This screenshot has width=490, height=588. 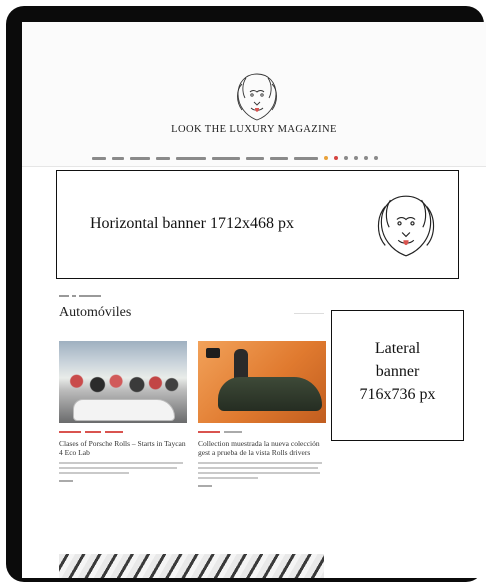 What do you see at coordinates (397, 394) in the screenshot?
I see `lateral-banner-label: 716x736 px` at bounding box center [397, 394].